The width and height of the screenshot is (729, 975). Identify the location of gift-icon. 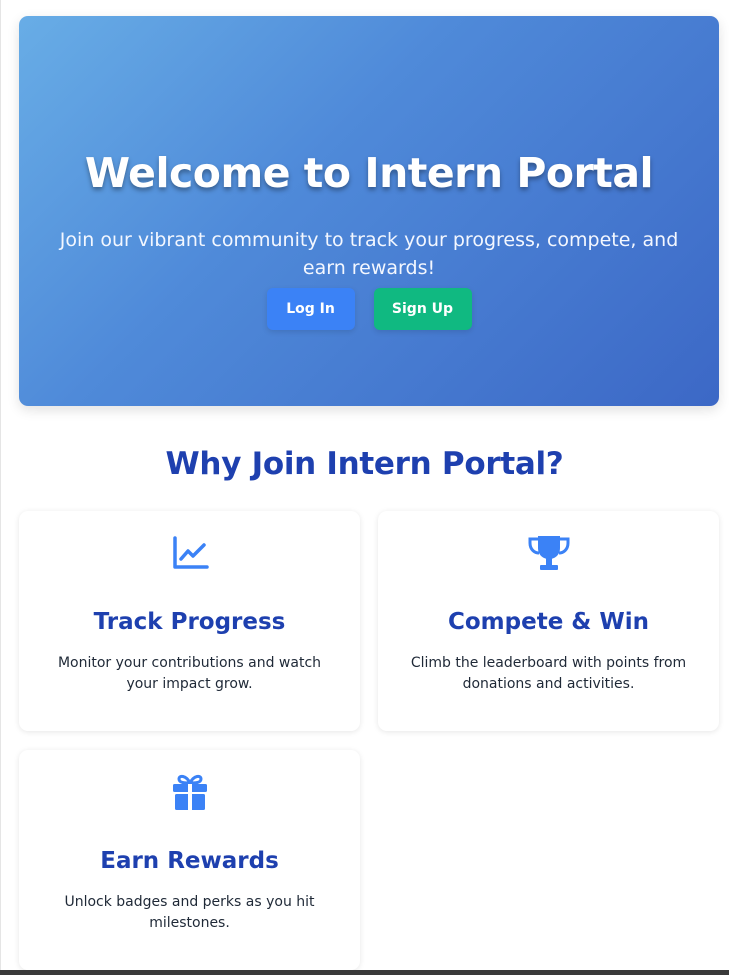
(189, 792).